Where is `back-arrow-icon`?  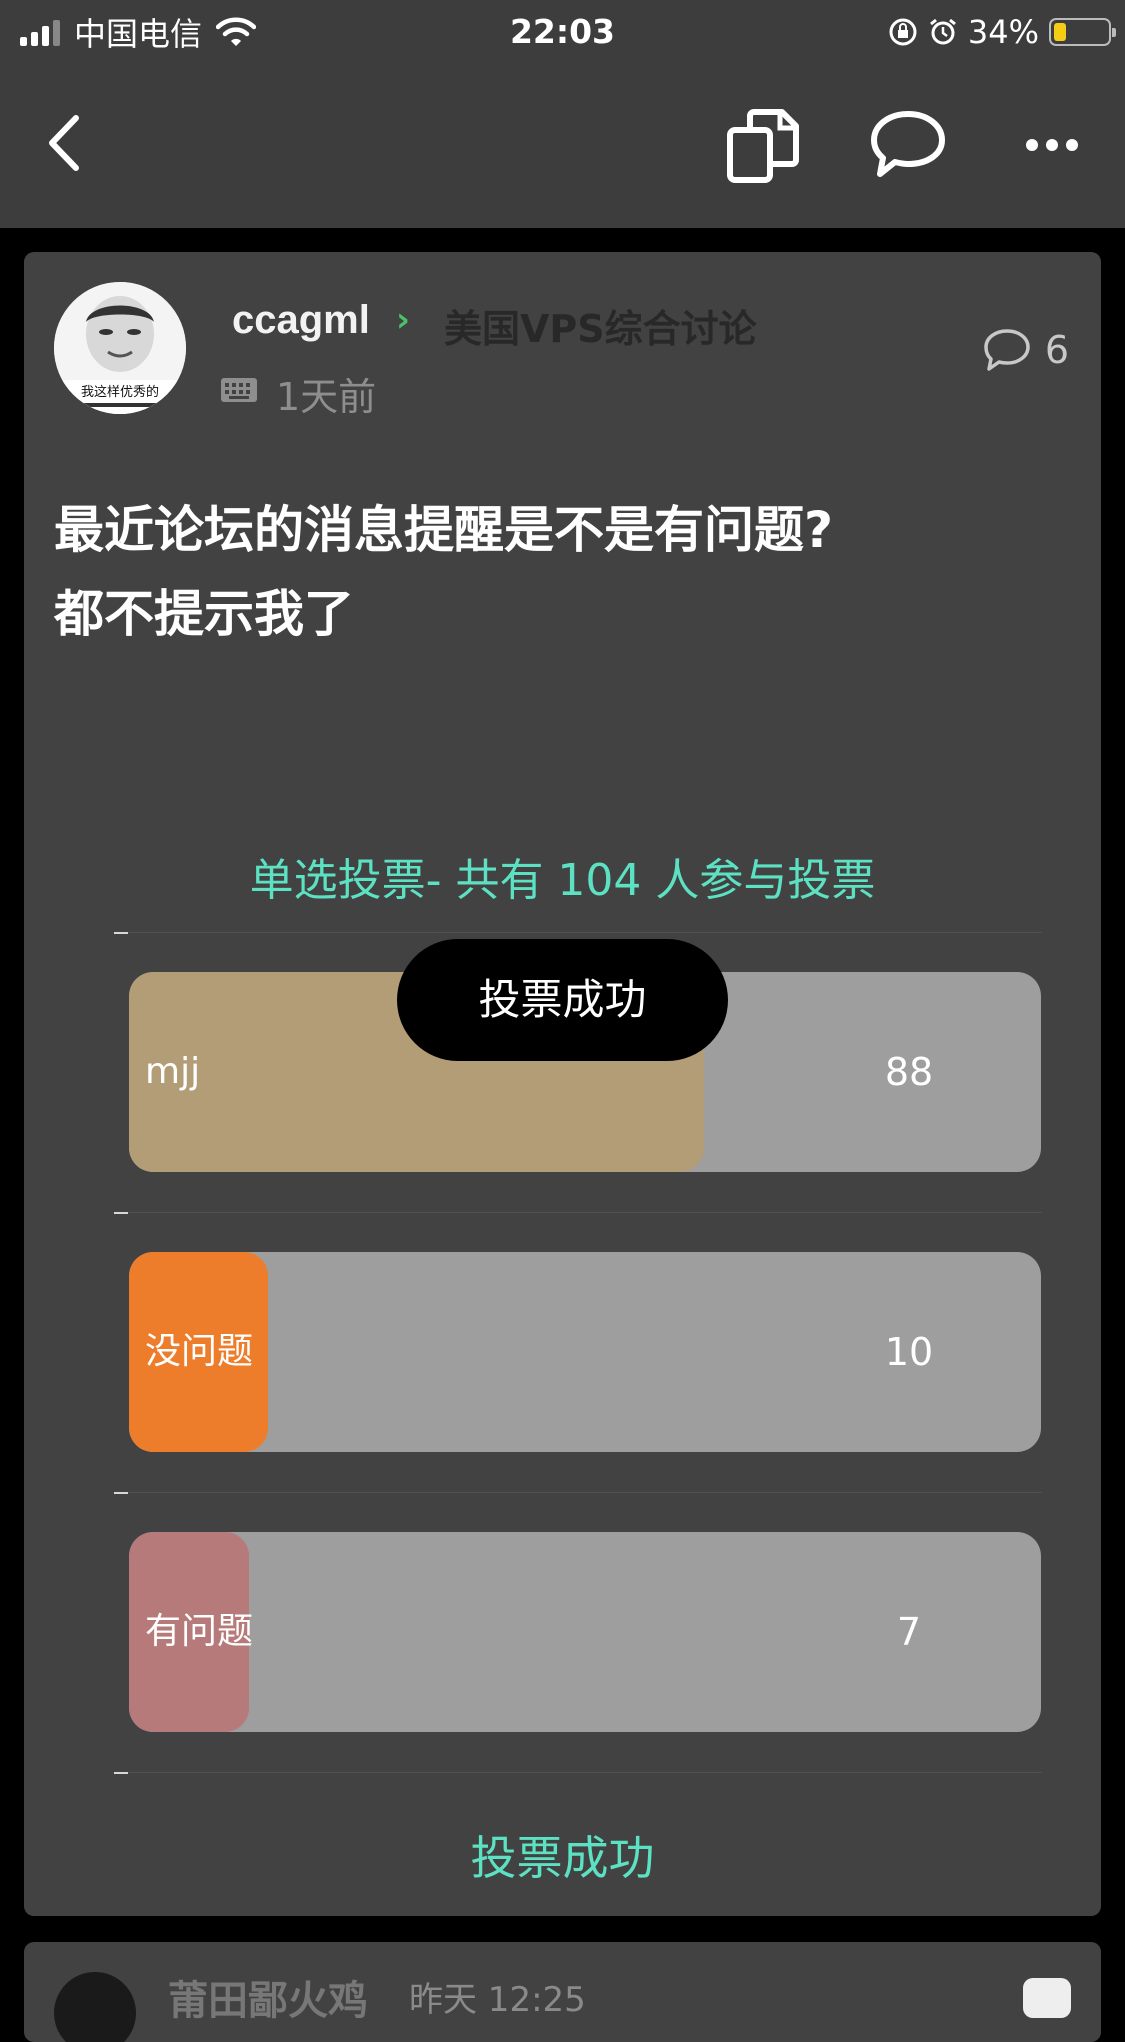
back-arrow-icon is located at coordinates (65, 143).